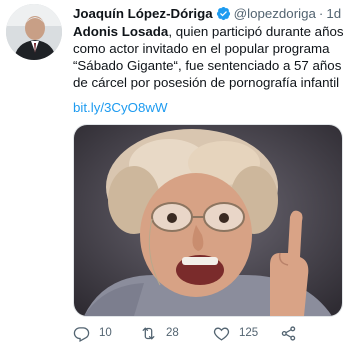 The height and width of the screenshot is (348, 350). I want to click on author-avatar, so click(34, 32).